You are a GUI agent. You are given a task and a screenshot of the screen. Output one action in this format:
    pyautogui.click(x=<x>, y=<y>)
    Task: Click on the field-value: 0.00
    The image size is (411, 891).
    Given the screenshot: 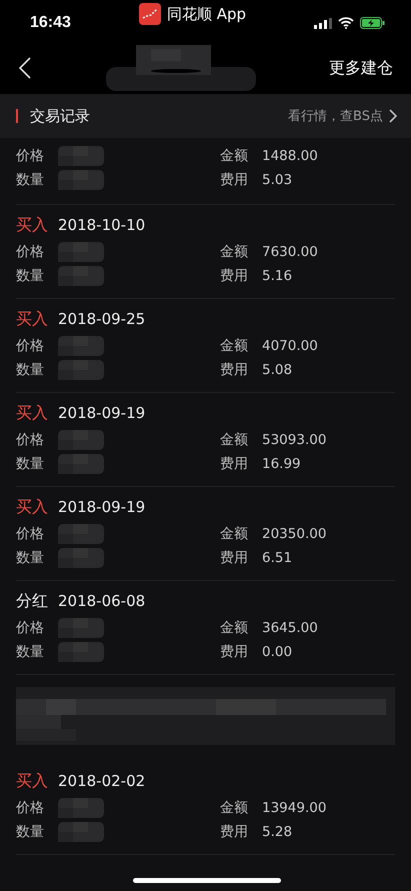 What is the action you would take?
    pyautogui.click(x=277, y=652)
    